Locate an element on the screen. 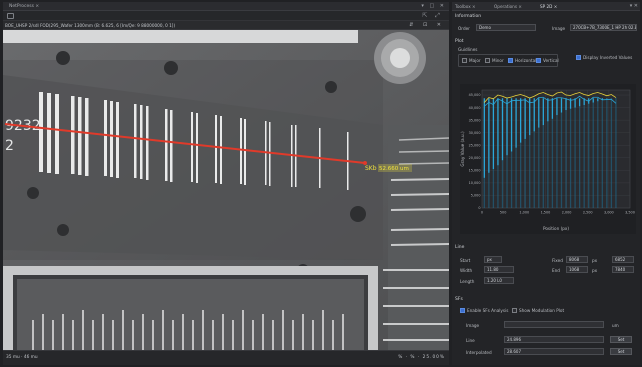  start-label: Start is located at coordinates (465, 260).